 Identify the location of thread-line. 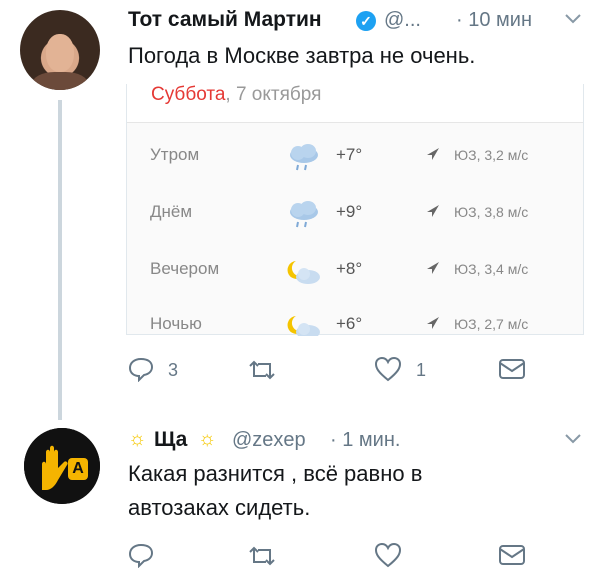
(60, 260).